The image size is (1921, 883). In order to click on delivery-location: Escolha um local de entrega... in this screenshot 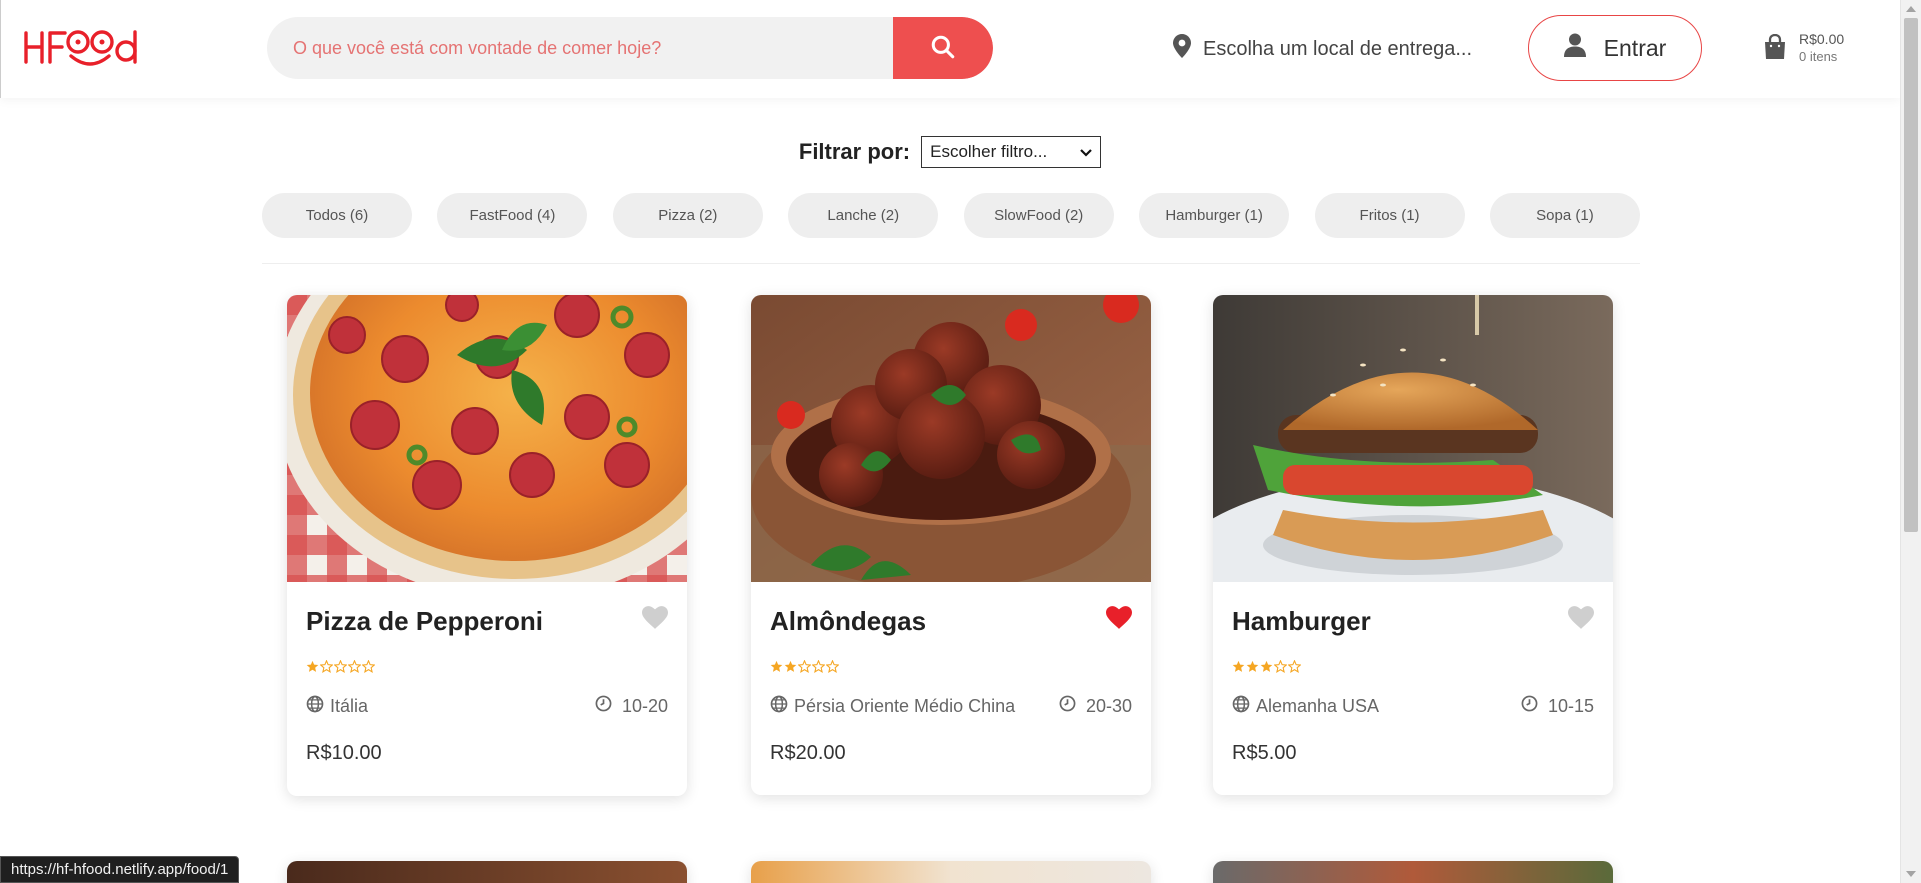, I will do `click(1322, 49)`.